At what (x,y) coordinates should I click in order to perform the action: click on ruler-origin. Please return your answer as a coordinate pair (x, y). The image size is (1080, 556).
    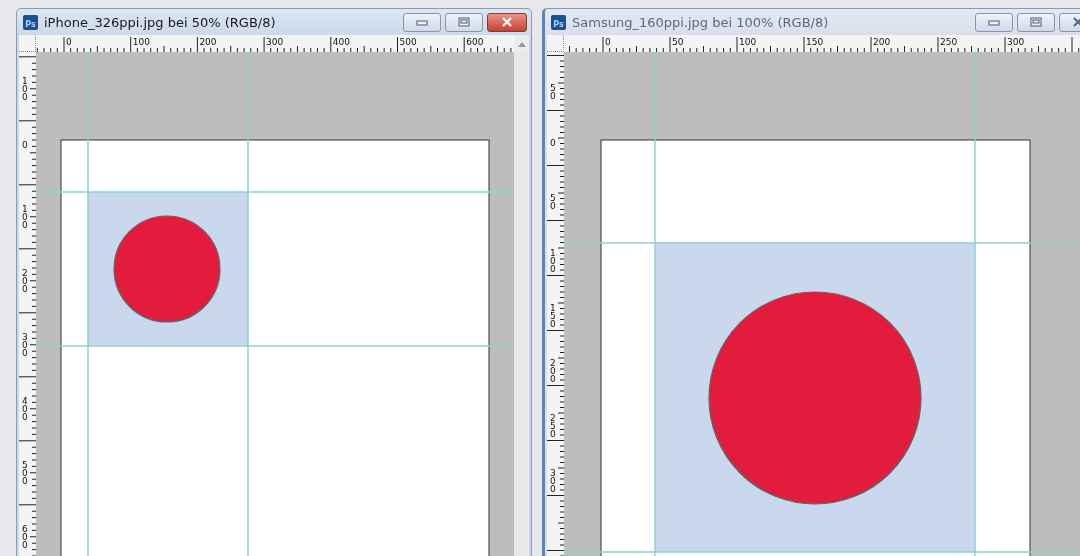
    Looking at the image, I should click on (27, 43).